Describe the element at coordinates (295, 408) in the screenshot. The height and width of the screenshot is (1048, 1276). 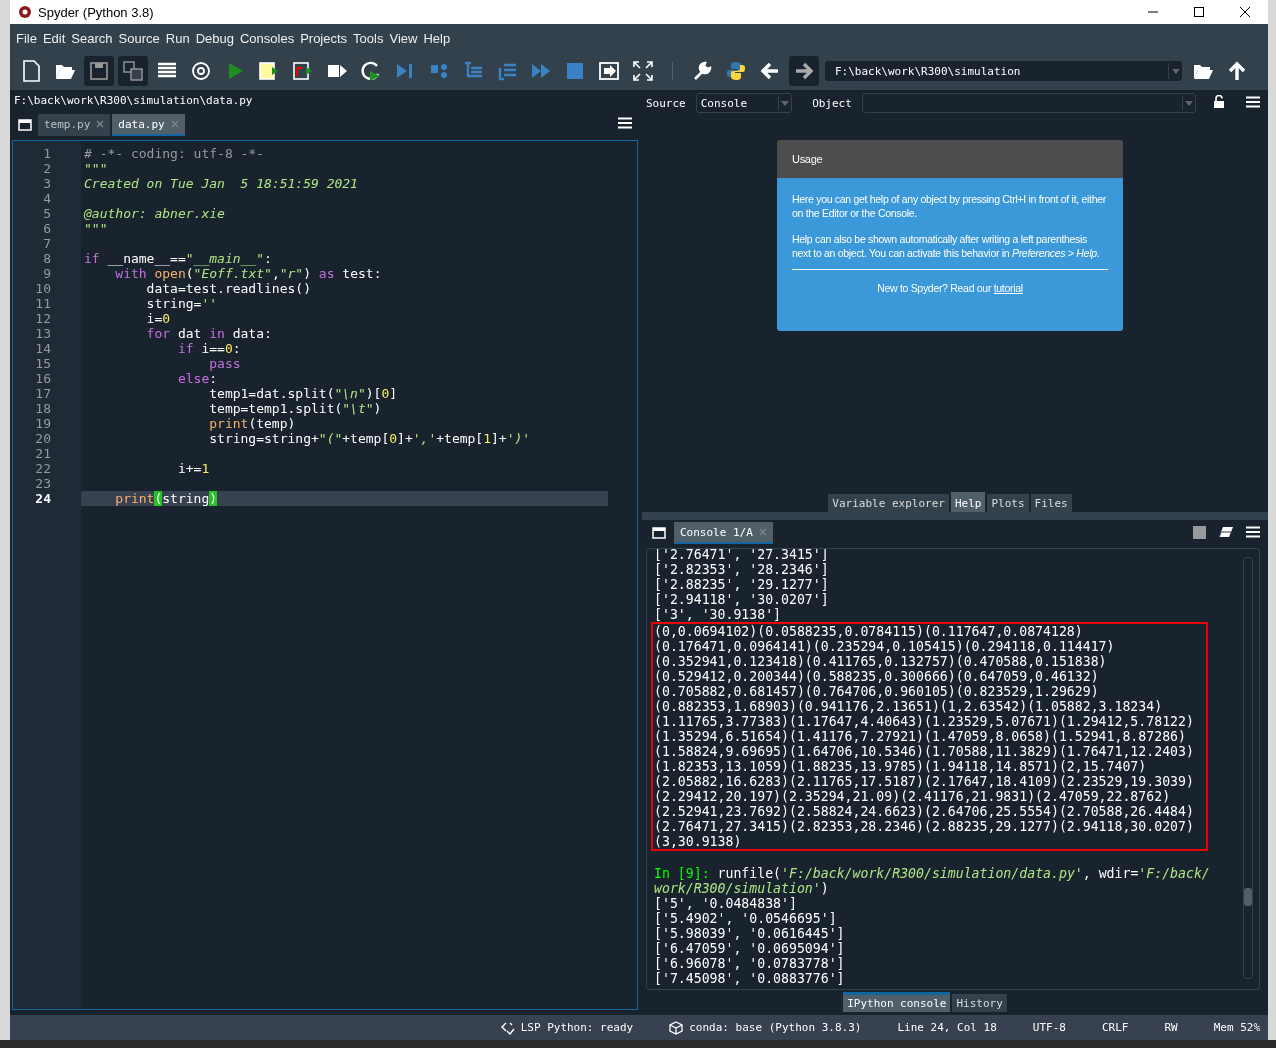
I see `code-line: temp=temp1.split("\t")` at that location.